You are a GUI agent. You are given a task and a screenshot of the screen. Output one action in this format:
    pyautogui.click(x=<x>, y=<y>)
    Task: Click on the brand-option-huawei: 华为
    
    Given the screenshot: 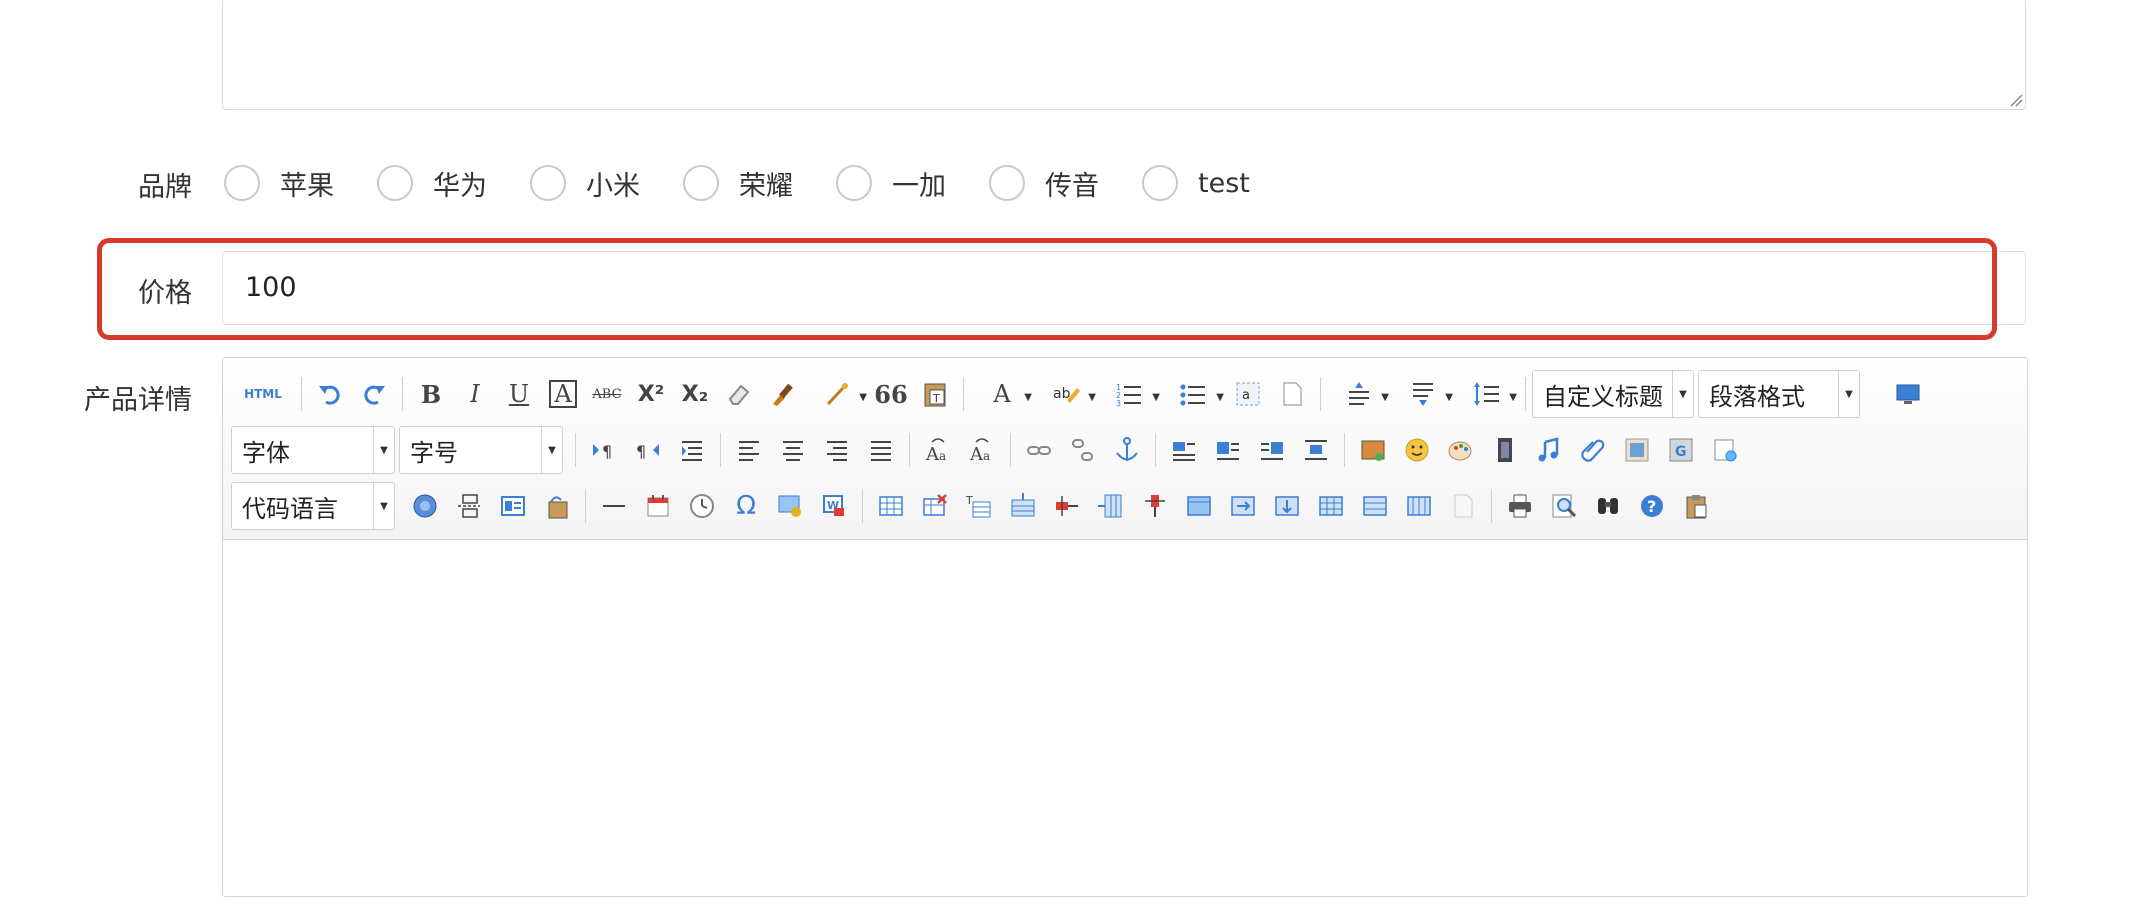 What is the action you would take?
    pyautogui.click(x=432, y=183)
    